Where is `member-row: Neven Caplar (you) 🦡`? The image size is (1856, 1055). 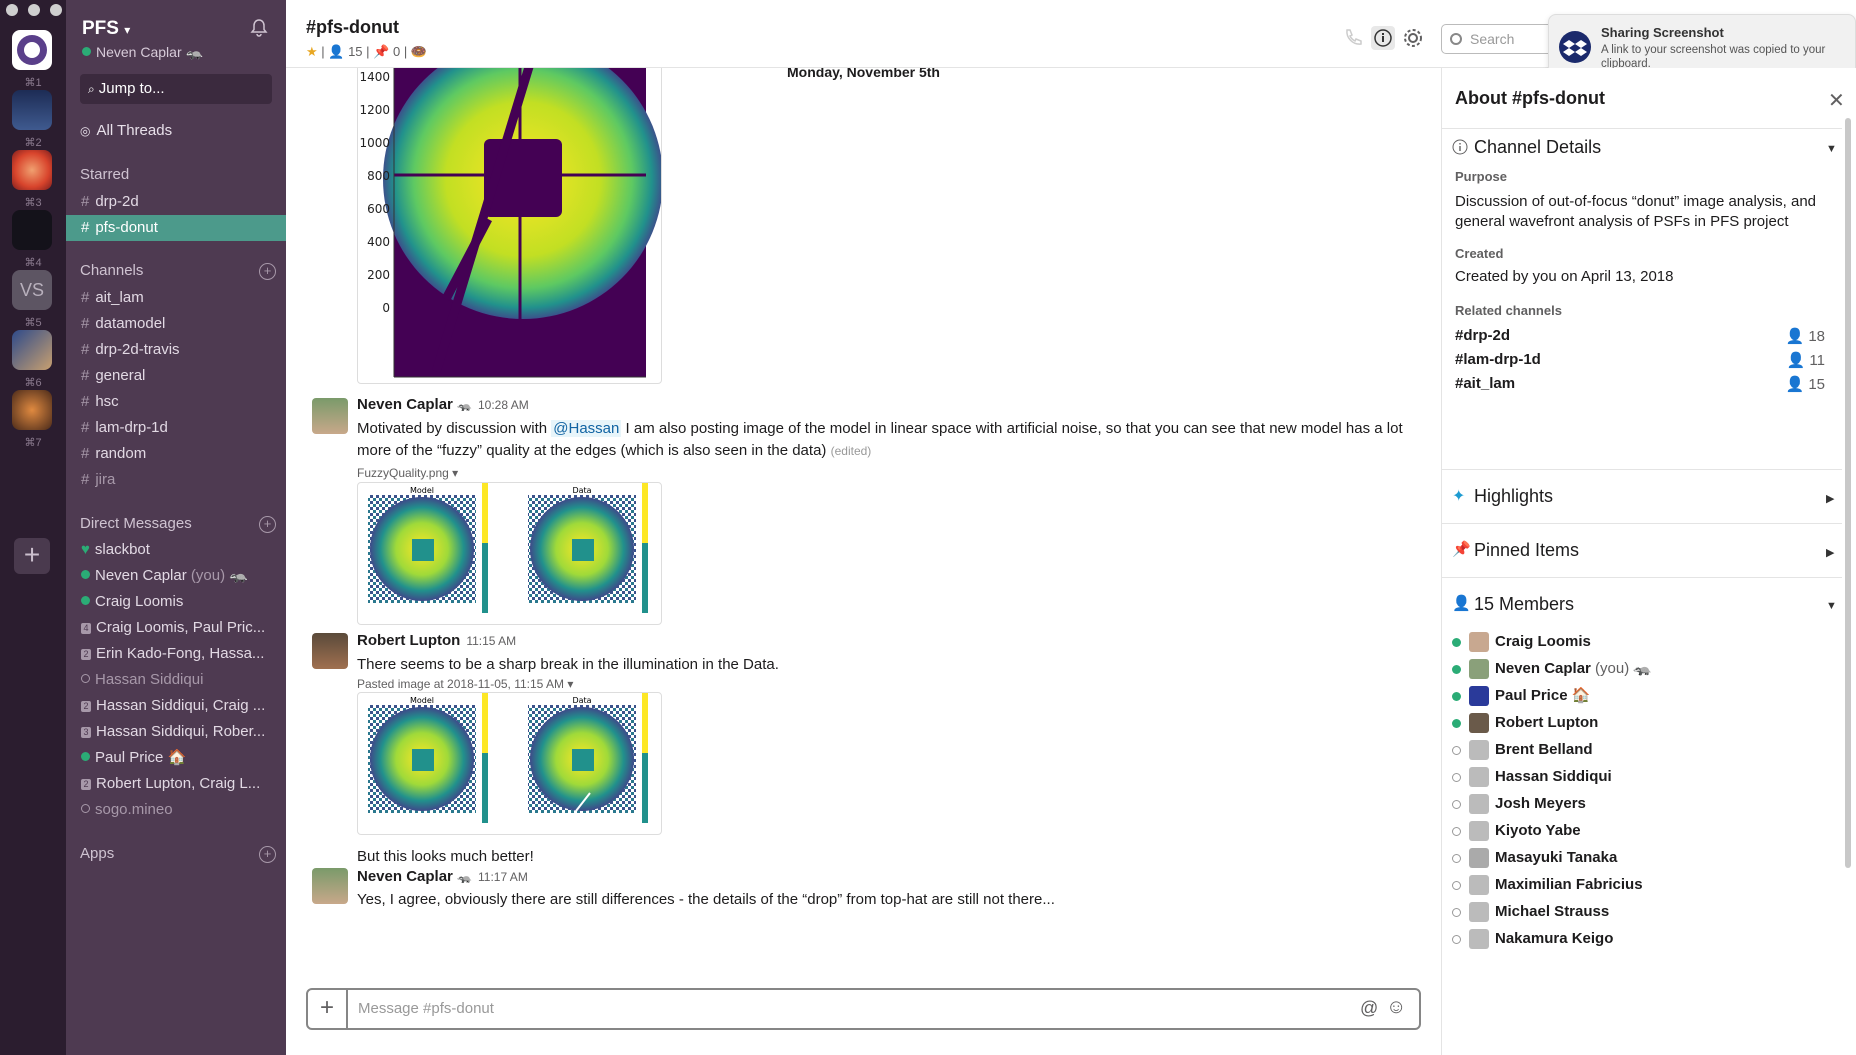 member-row: Neven Caplar (you) 🦡 is located at coordinates (1637, 669).